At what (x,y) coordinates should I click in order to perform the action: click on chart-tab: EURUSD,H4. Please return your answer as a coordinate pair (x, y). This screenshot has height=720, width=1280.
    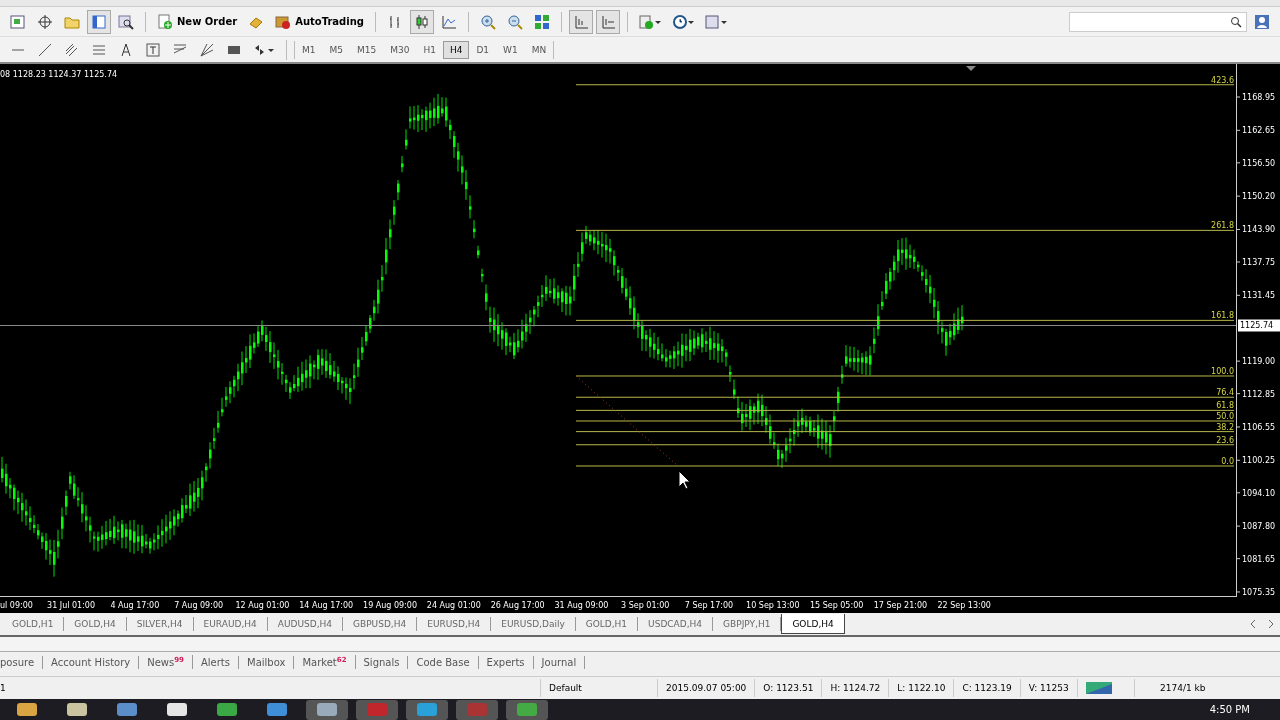
    Looking at the image, I should click on (454, 624).